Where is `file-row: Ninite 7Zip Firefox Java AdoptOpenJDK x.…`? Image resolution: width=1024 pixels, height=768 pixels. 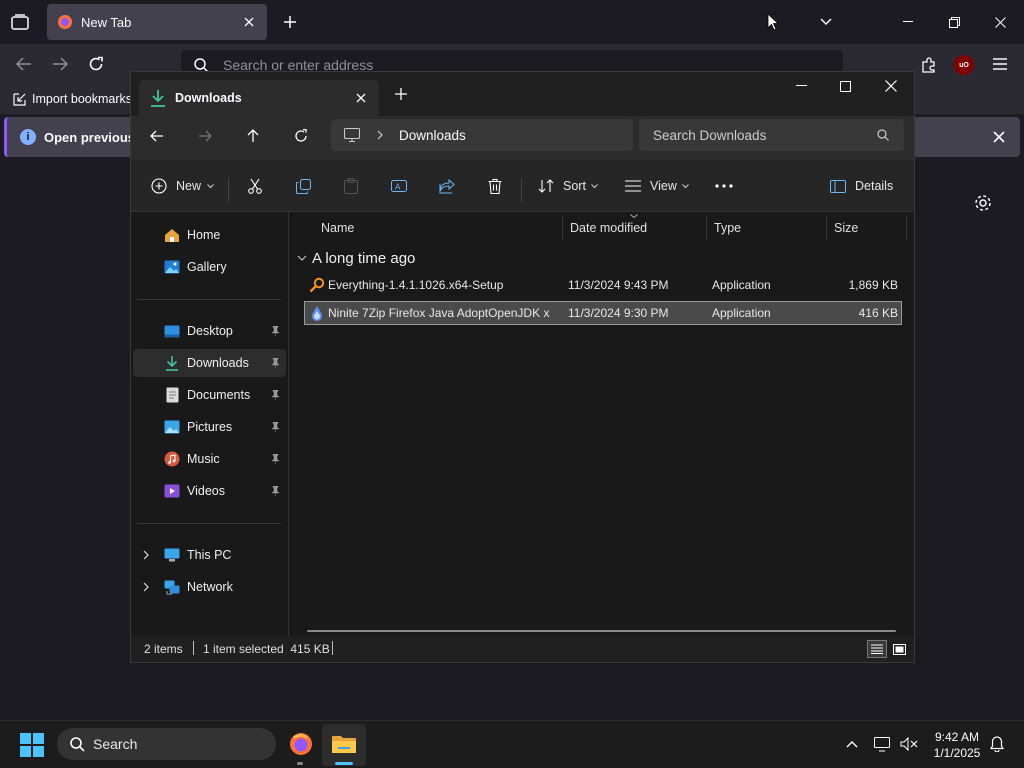 file-row: Ninite 7Zip Firefox Java AdoptOpenJDK x.… is located at coordinates (603, 313).